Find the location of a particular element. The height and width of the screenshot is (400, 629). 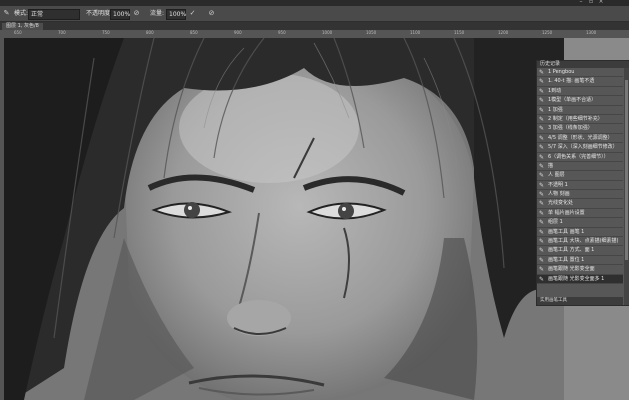

history-item: ✎ 1到动 is located at coordinates (580, 92).